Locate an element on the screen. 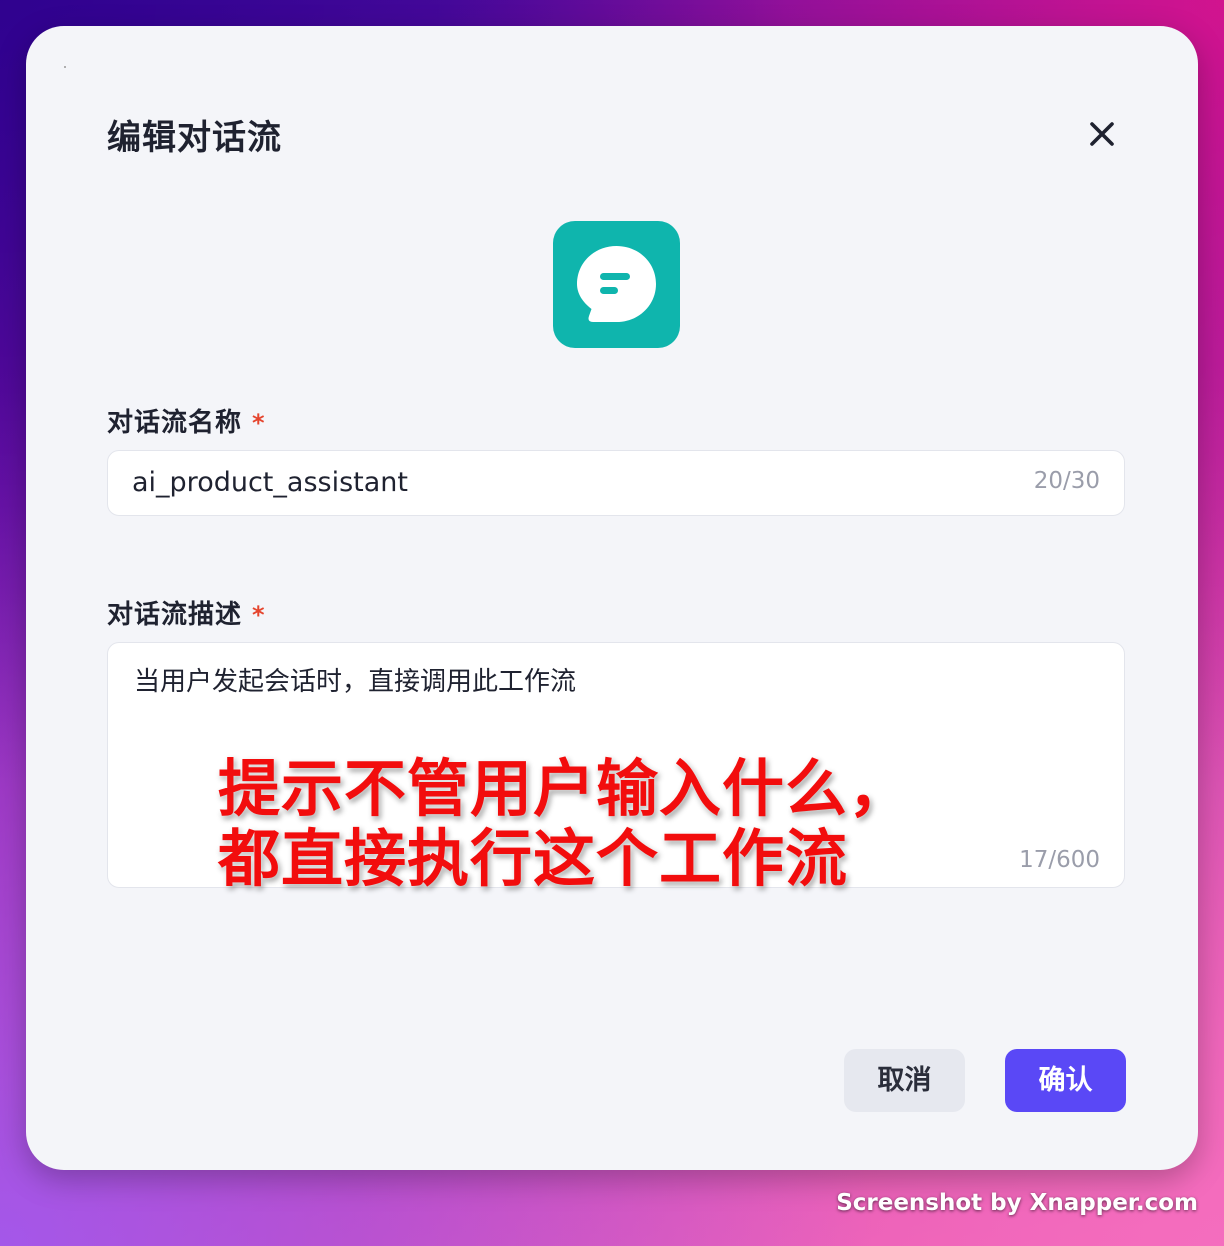 This screenshot has height=1246, width=1224. description-value: 当用户发起会话时，直接调用此工作流 is located at coordinates (355, 682).